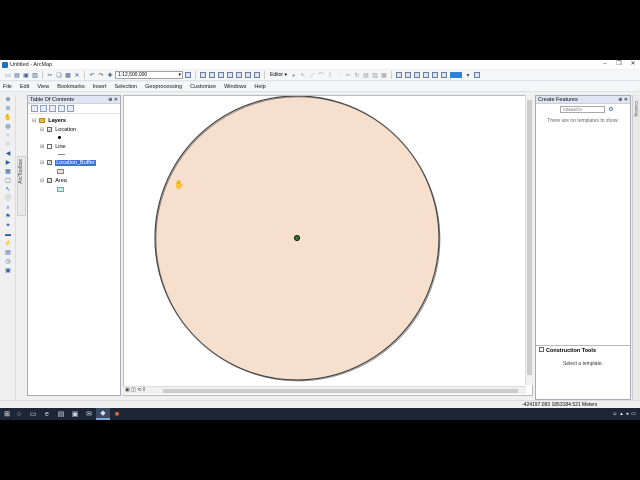 This screenshot has height=480, width=640. What do you see at coordinates (8, 226) in the screenshot?
I see `goto-xy-icon: ✦` at bounding box center [8, 226].